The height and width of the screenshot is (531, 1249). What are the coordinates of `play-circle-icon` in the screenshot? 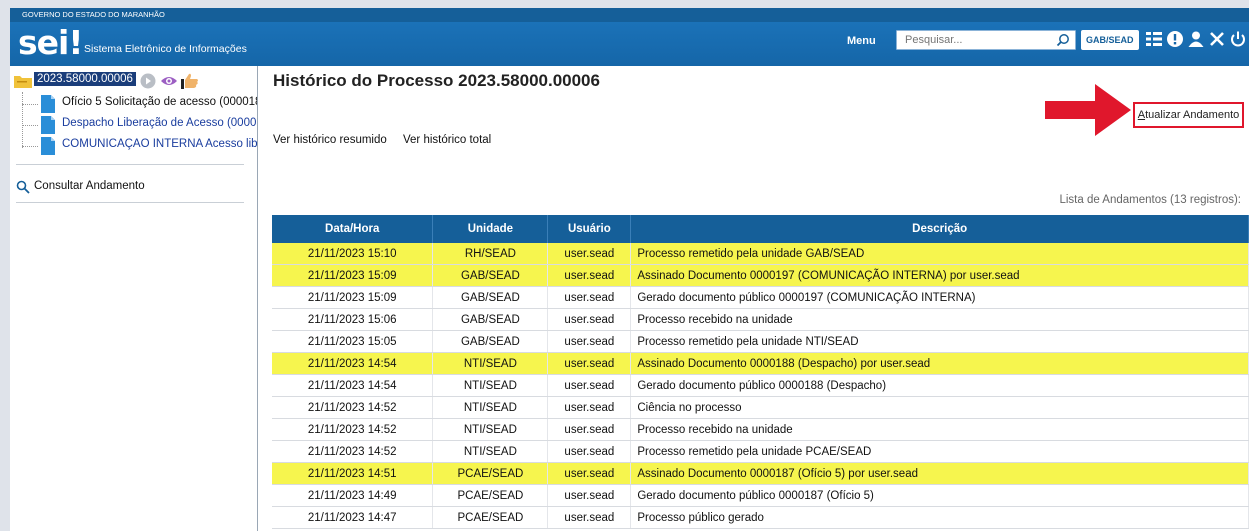 It's located at (148, 81).